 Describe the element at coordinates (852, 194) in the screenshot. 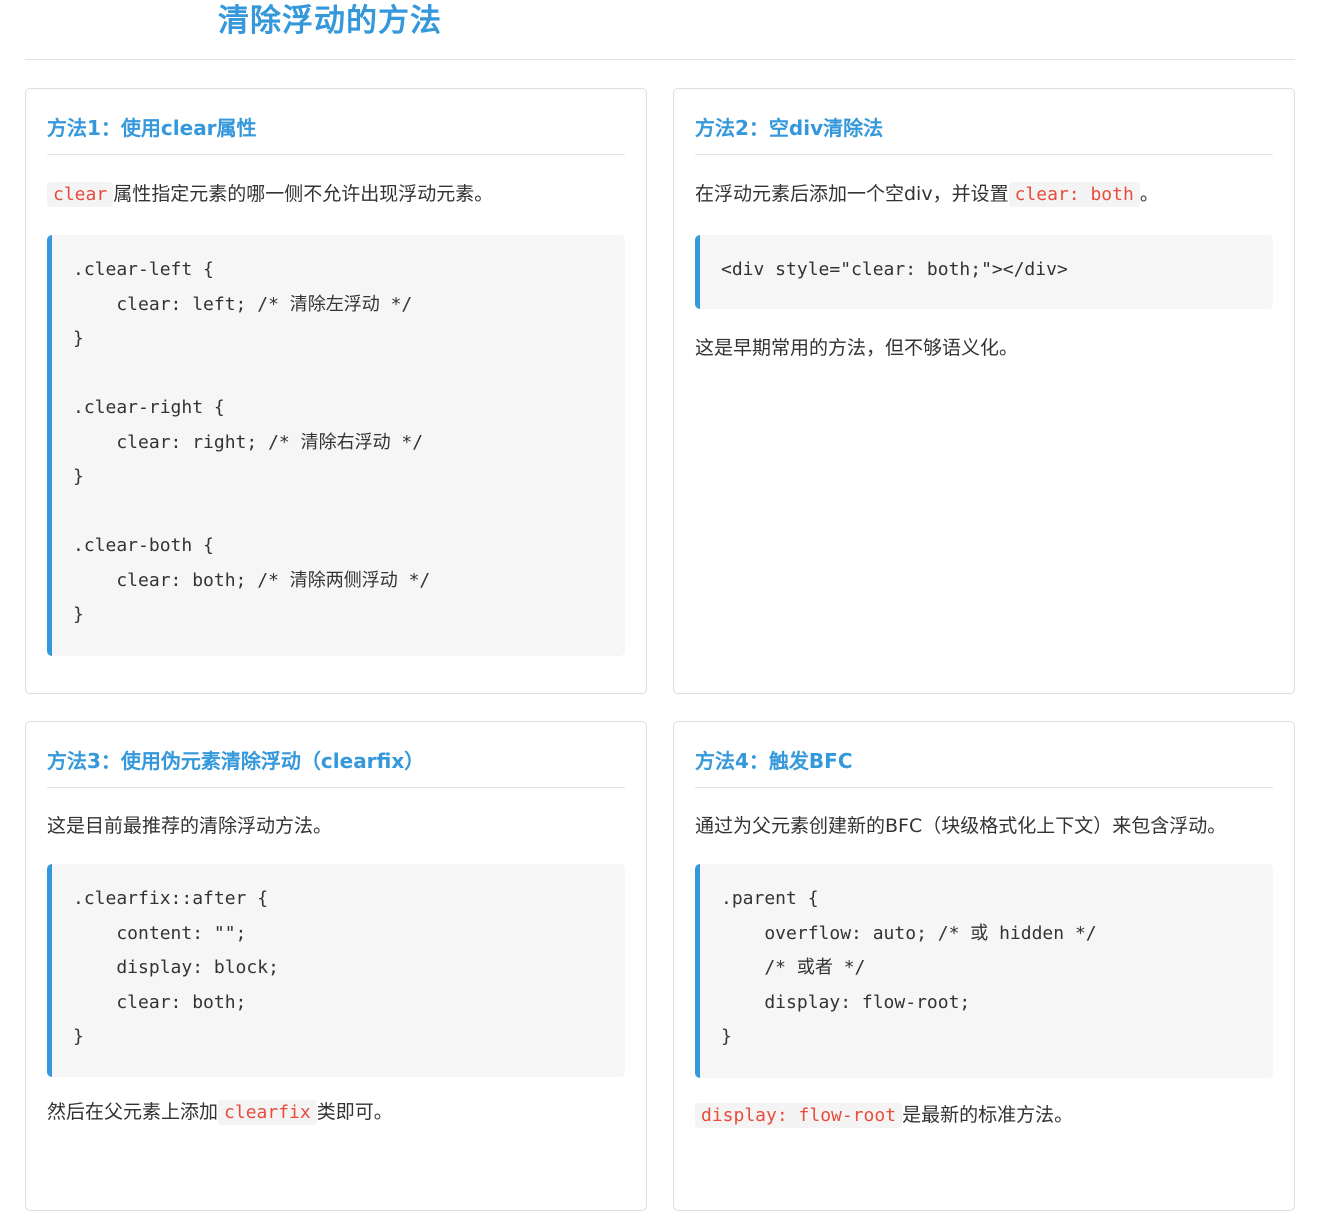

I see `intro-text: 在浮动元素后添加一个空div，并设置` at that location.